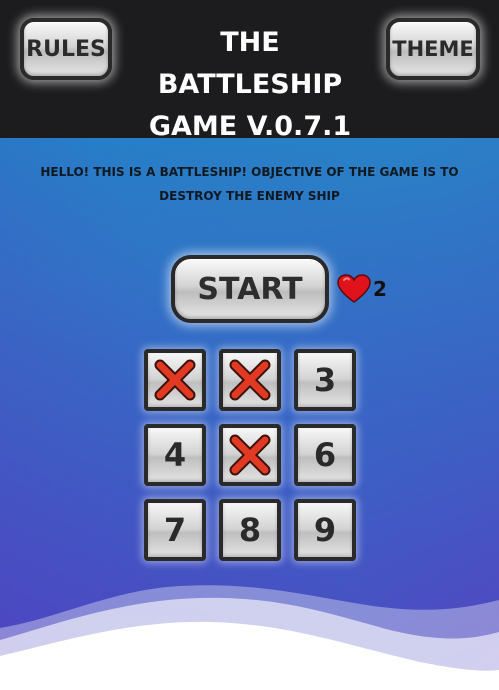  I want to click on grid-cell-number: 7, so click(175, 530).